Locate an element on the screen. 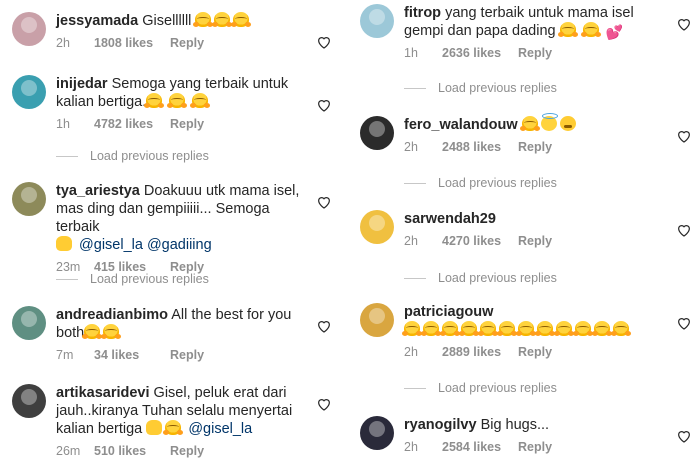 The height and width of the screenshot is (475, 700). comment-username: ryanogilvy is located at coordinates (440, 425).